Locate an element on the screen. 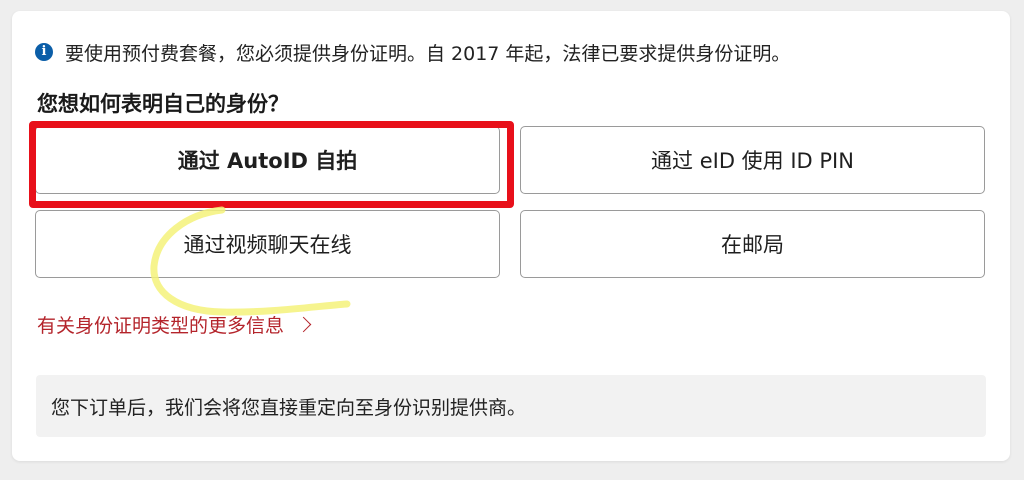 Image resolution: width=1024 pixels, height=480 pixels. option-eid-pin-label: 通过 eID 使用 ID PIN is located at coordinates (752, 161).